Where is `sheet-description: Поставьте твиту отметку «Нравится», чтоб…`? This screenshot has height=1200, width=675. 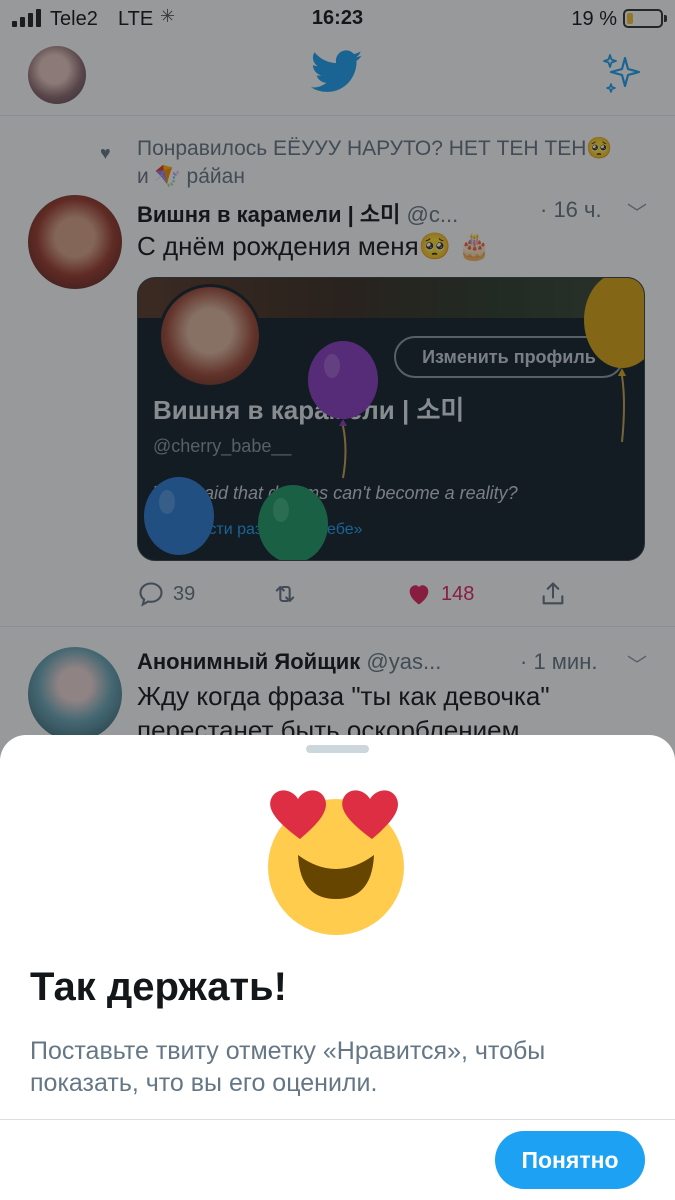
sheet-description: Поставьте твиту отметку «Нравится», чтоб… is located at coordinates (288, 1067).